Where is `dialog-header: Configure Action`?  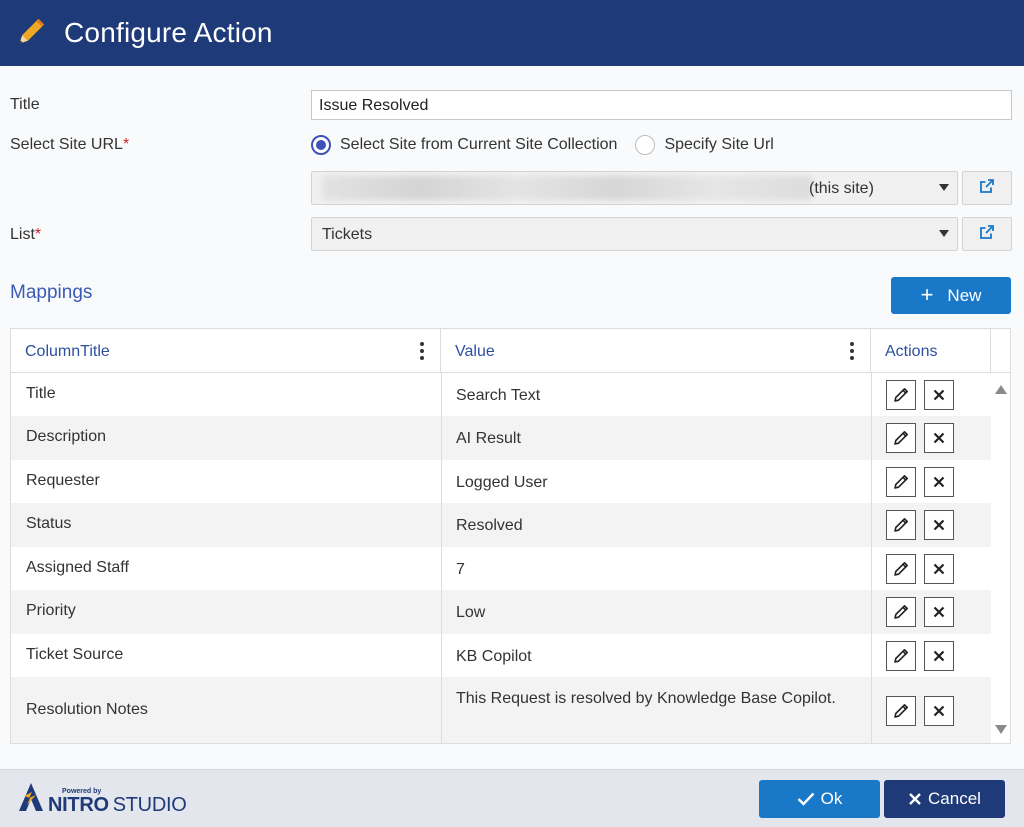 dialog-header: Configure Action is located at coordinates (512, 33).